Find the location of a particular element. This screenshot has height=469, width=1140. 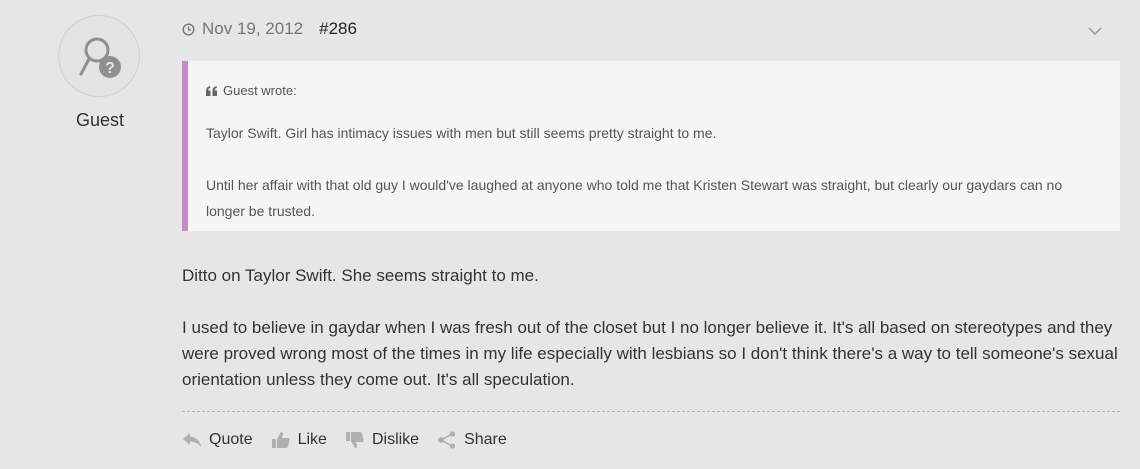

avatar: ? is located at coordinates (99, 56).